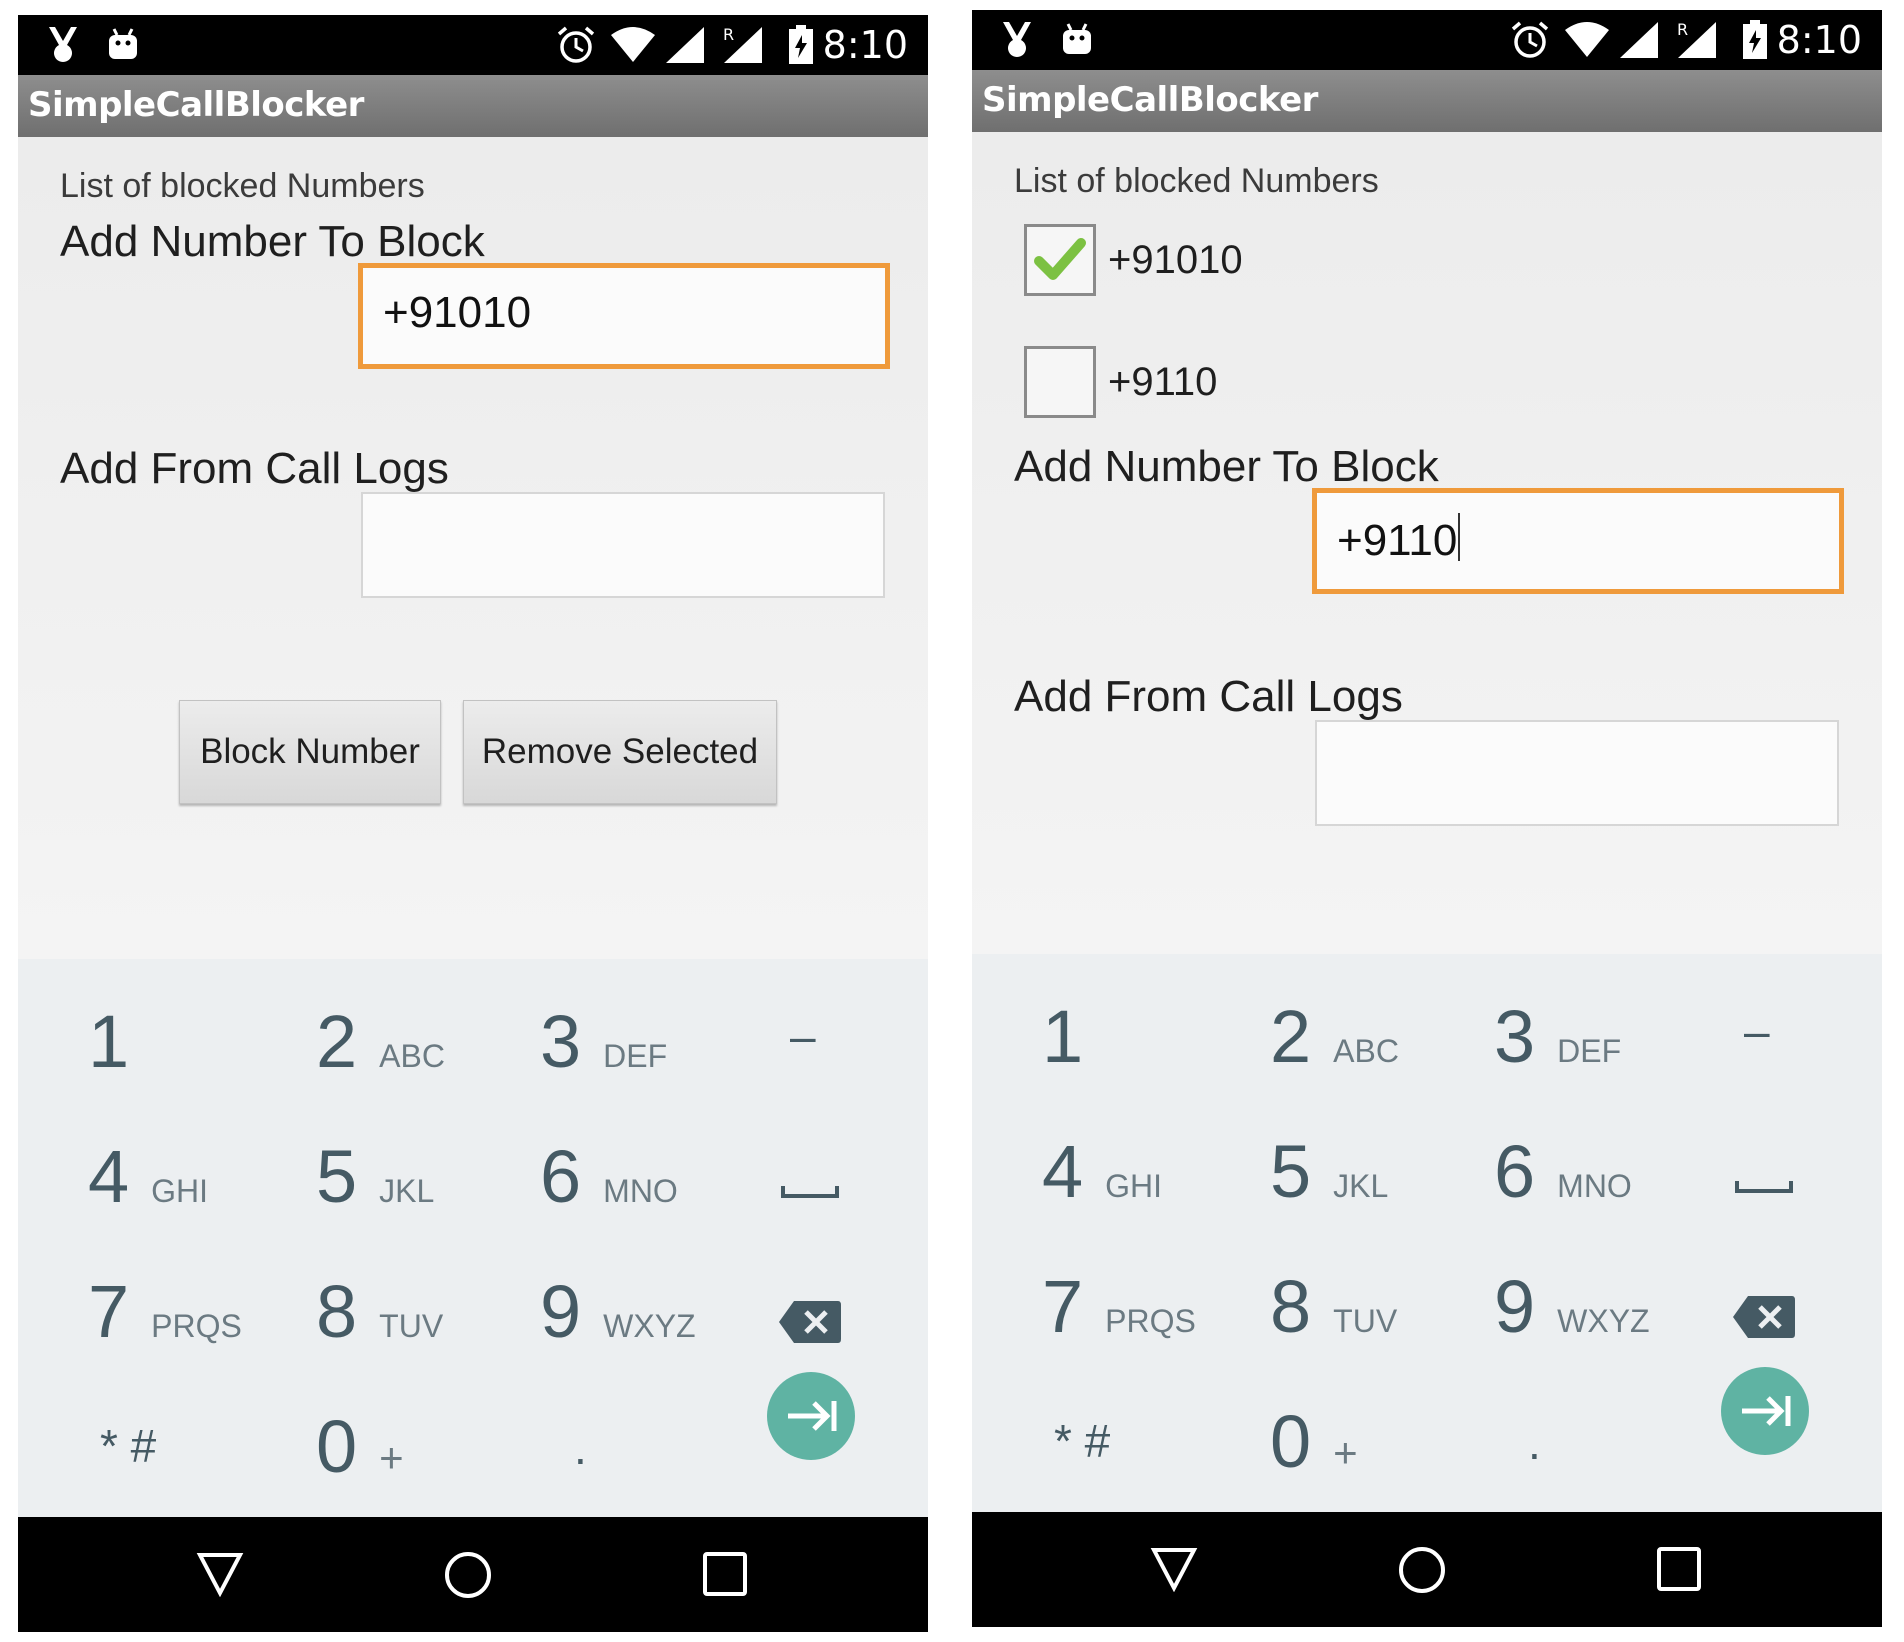  Describe the element at coordinates (254, 468) in the screenshot. I see `call-logs-label: Add From Call Logs` at that location.